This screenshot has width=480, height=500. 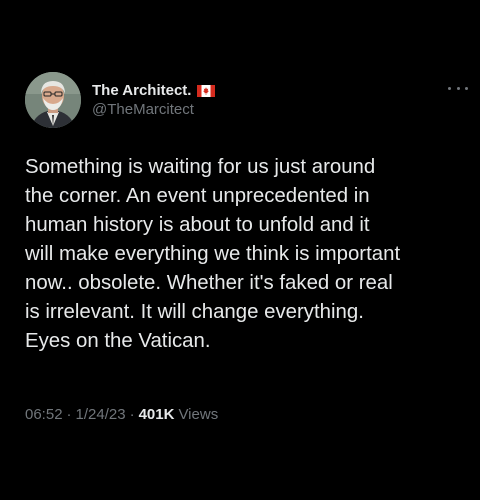 I want to click on more-options-button, so click(x=458, y=88).